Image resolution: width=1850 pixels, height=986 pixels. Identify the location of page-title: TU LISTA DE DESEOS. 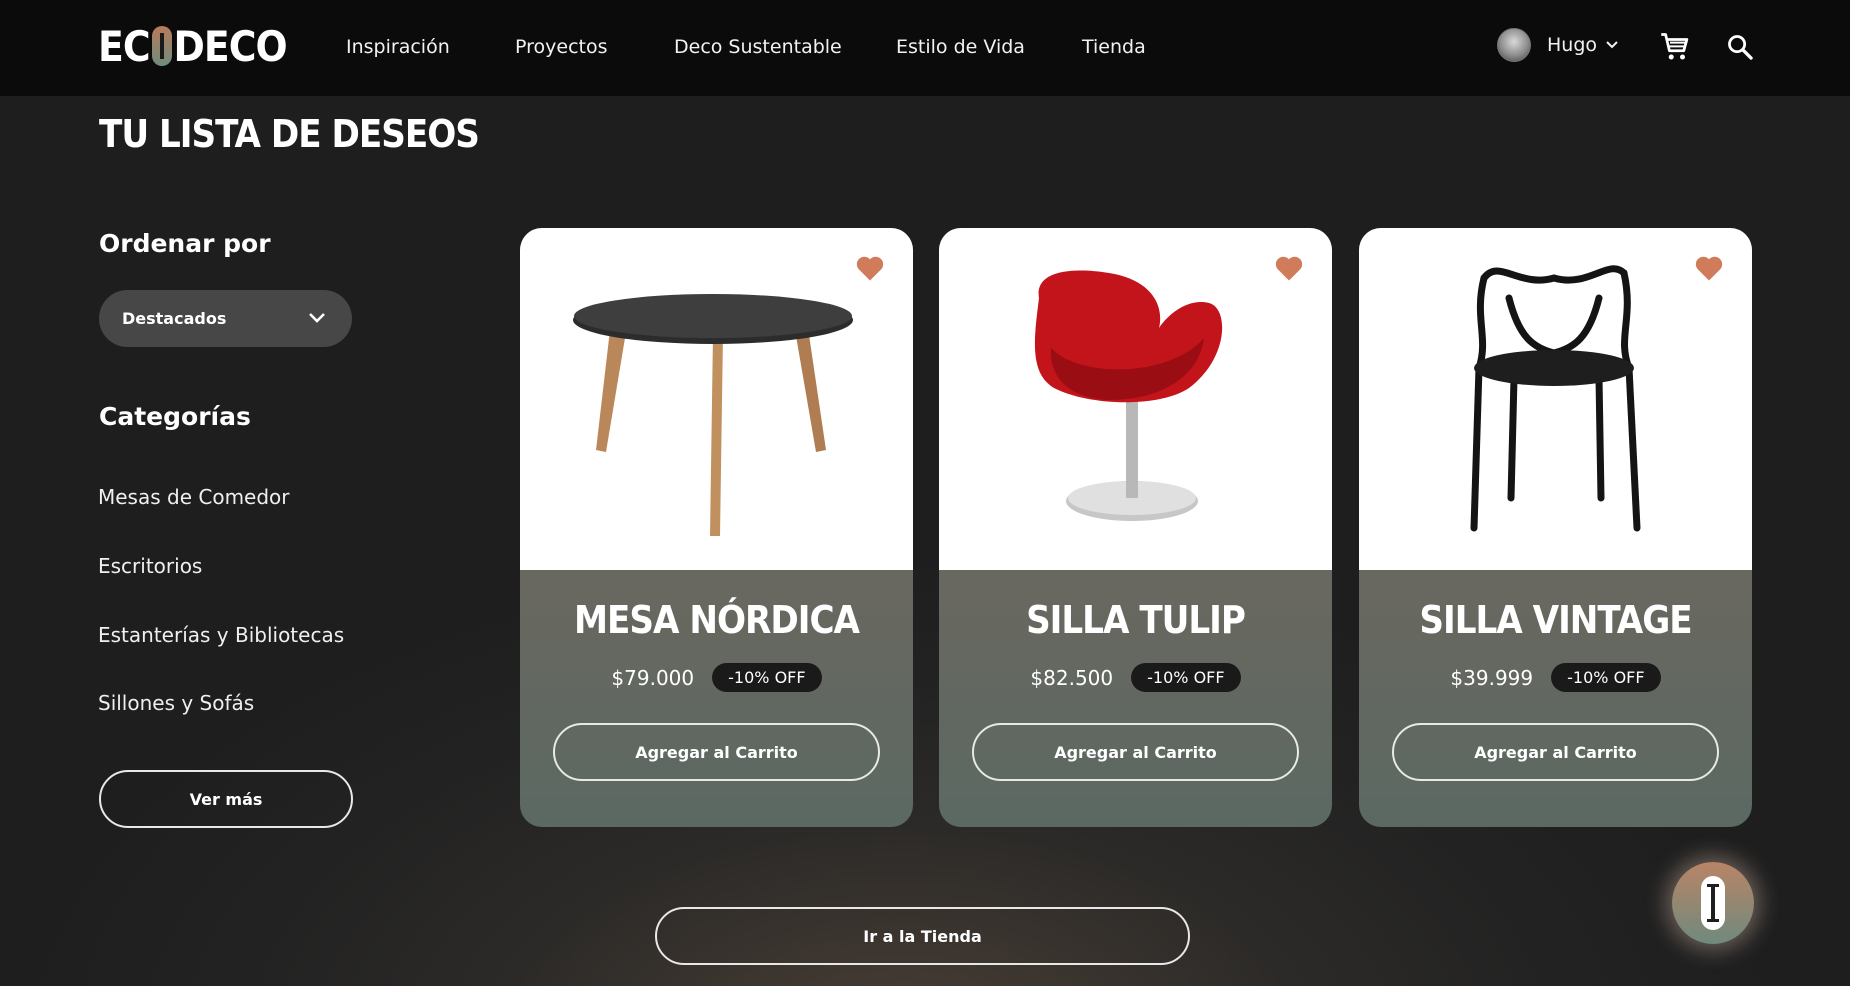
(289, 134).